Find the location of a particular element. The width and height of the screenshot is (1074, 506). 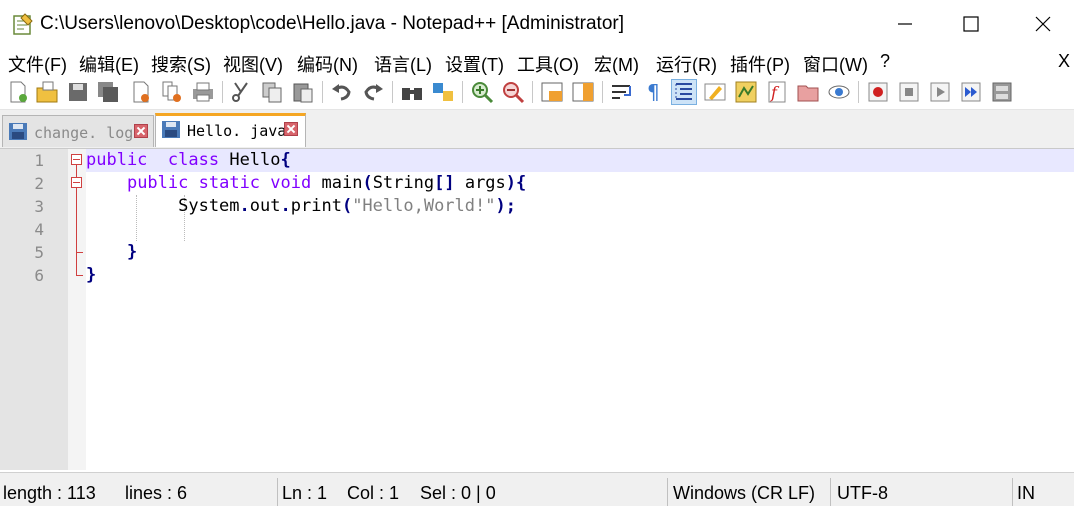

code-line: public static void main(String[] args){ is located at coordinates (580, 183).